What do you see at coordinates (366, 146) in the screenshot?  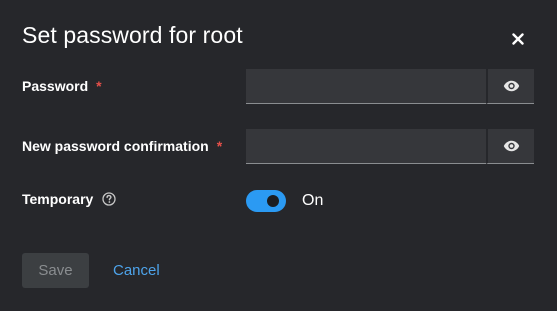 I see `password-confirmation-input` at bounding box center [366, 146].